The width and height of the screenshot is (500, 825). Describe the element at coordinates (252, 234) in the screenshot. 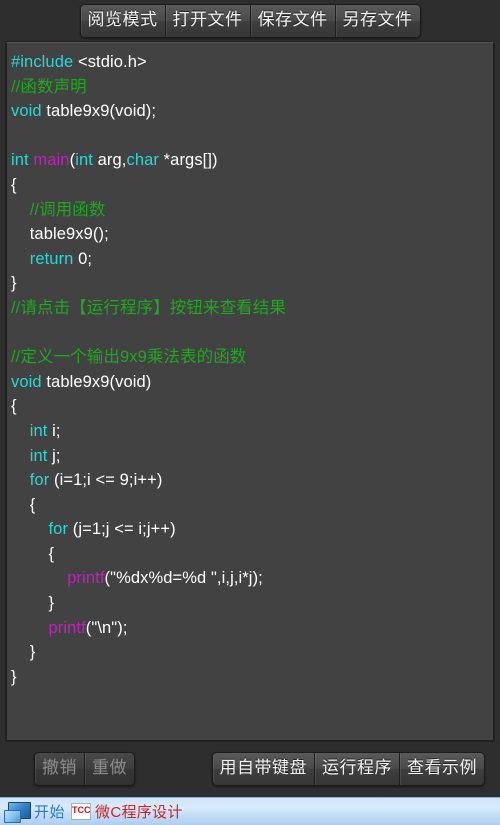

I see `code-line: table9x9();` at that location.